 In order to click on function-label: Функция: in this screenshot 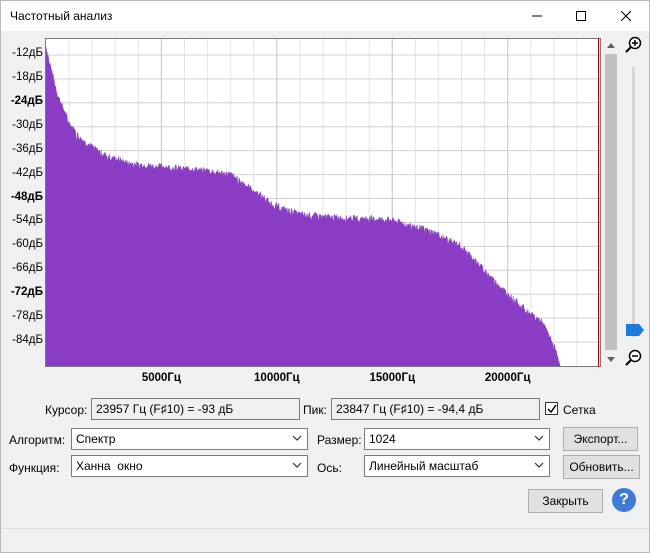, I will do `click(34, 468)`.